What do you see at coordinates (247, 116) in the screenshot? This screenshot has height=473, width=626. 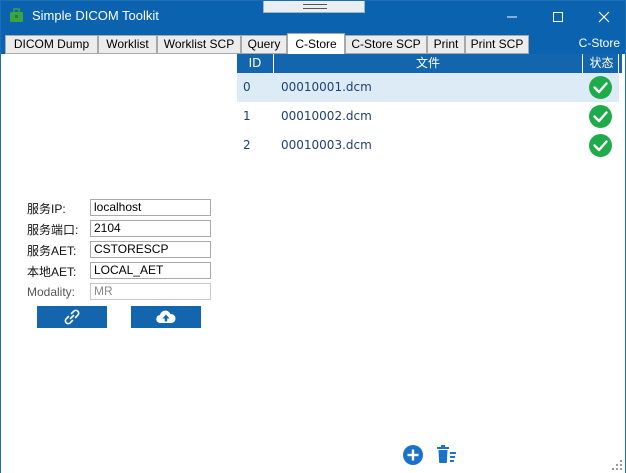 I see `row-id: 1` at bounding box center [247, 116].